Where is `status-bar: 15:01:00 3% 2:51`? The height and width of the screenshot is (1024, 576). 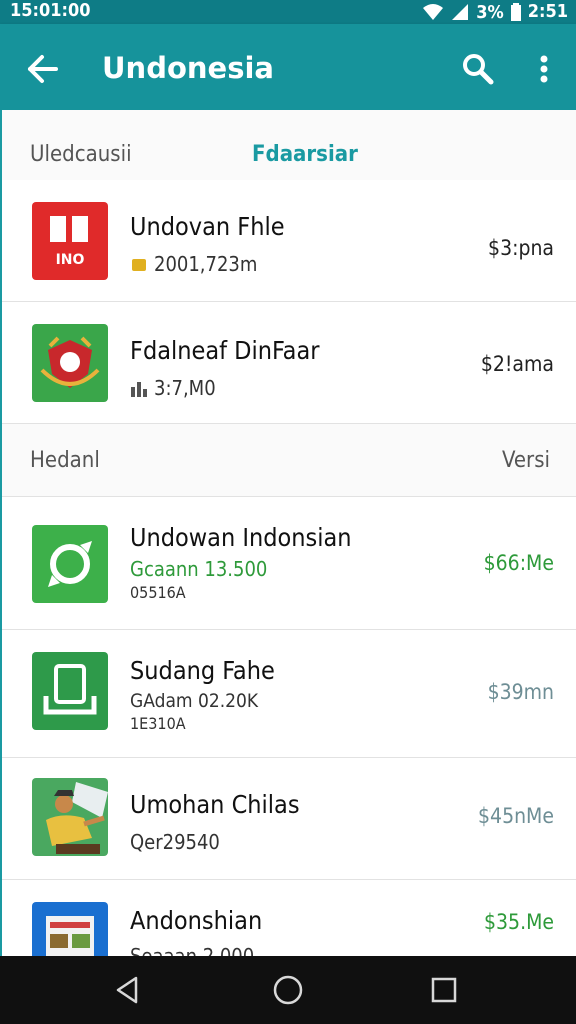
status-bar: 15:01:00 3% 2:51 is located at coordinates (288, 12).